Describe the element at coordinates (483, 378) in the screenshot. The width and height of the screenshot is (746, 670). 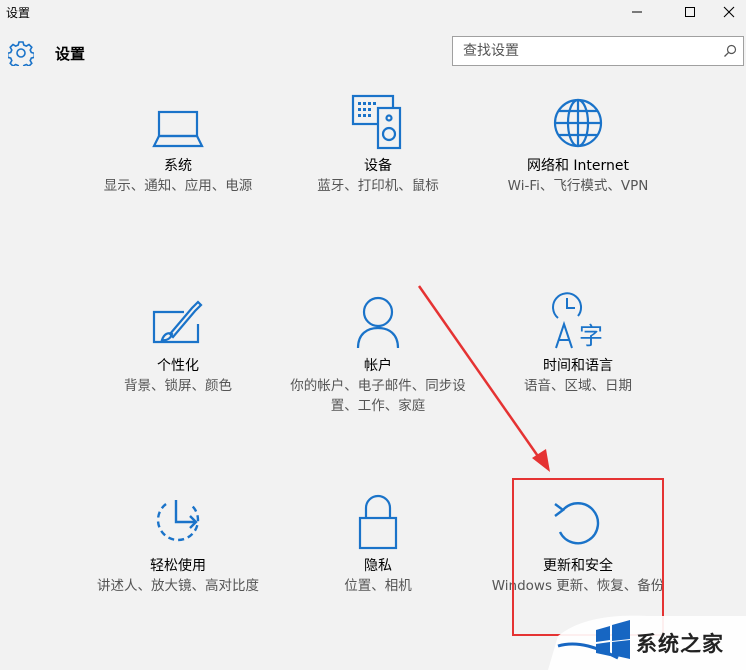
I see `annotation-arrow` at that location.